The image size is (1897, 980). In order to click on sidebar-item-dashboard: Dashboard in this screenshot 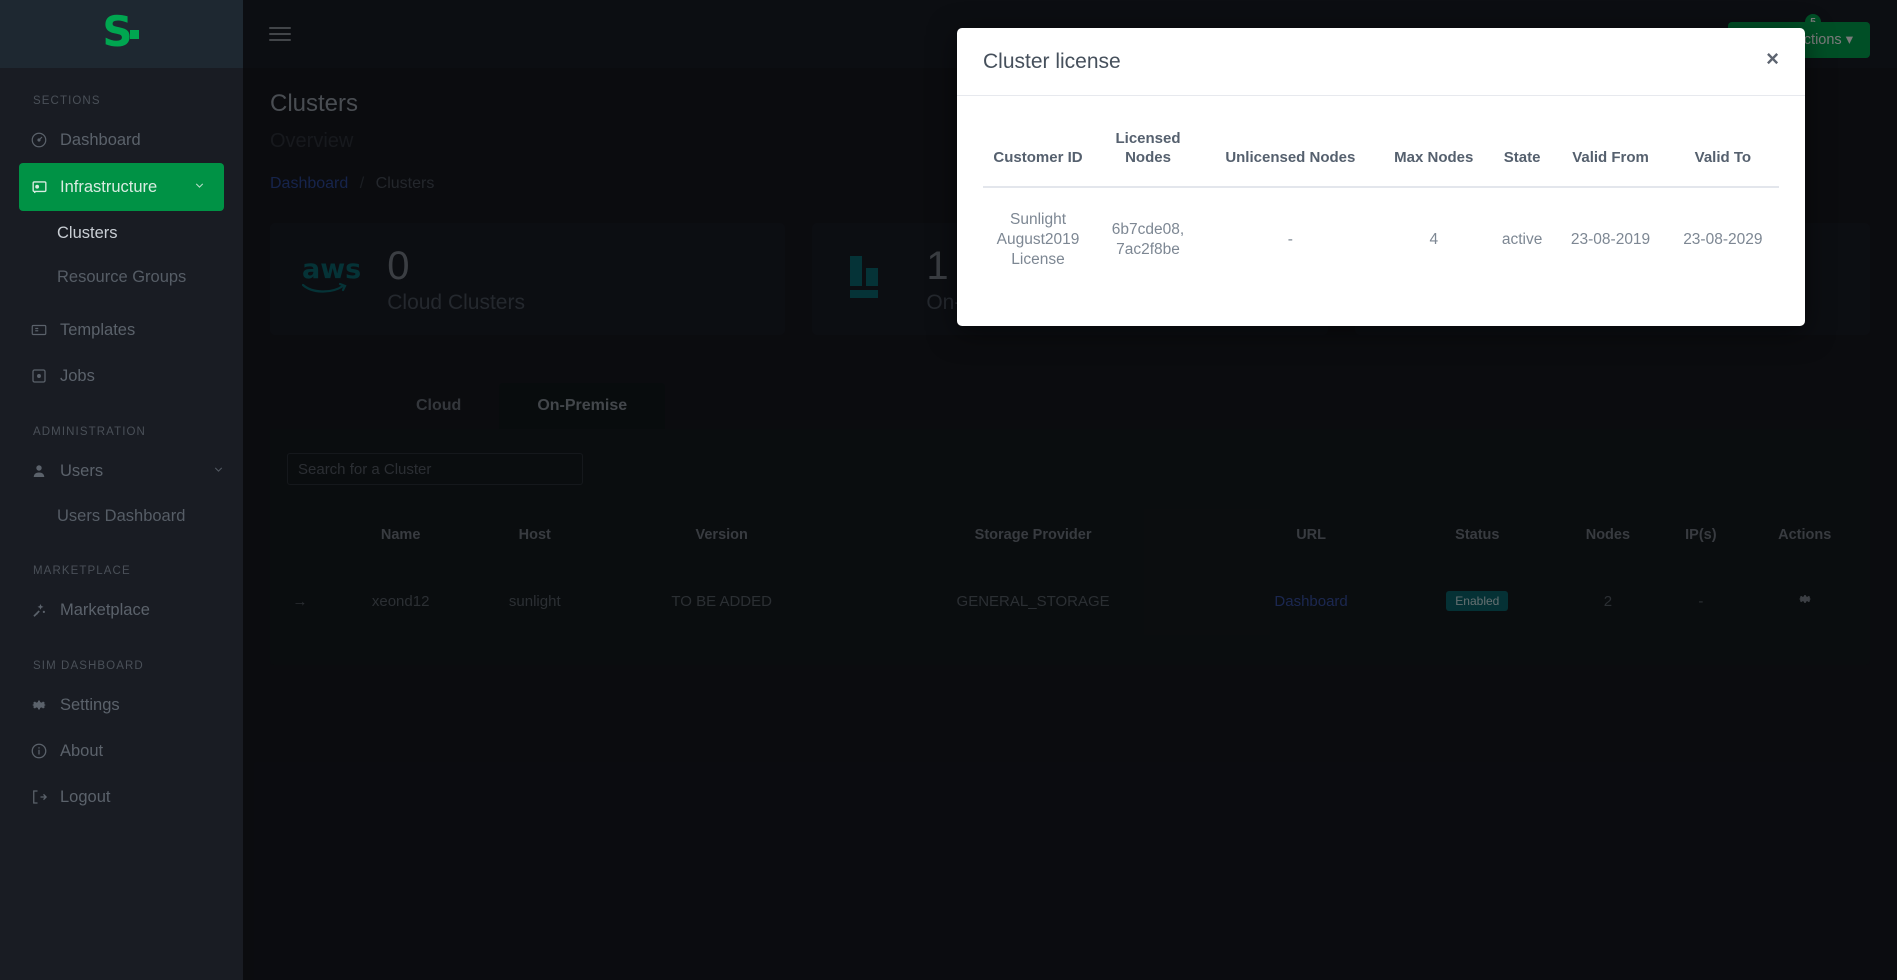, I will do `click(121, 140)`.